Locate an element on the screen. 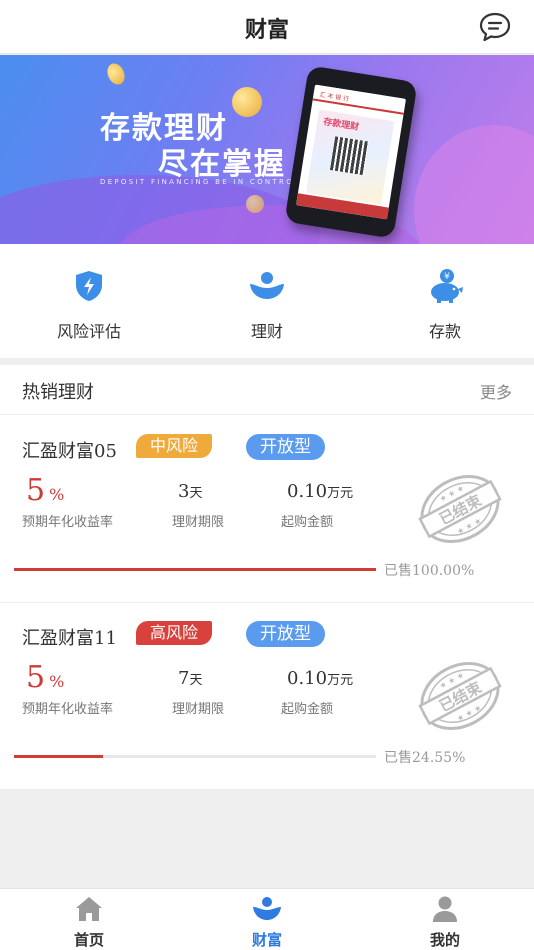 The height and width of the screenshot is (950, 534). banner-wave is located at coordinates (474, 184).